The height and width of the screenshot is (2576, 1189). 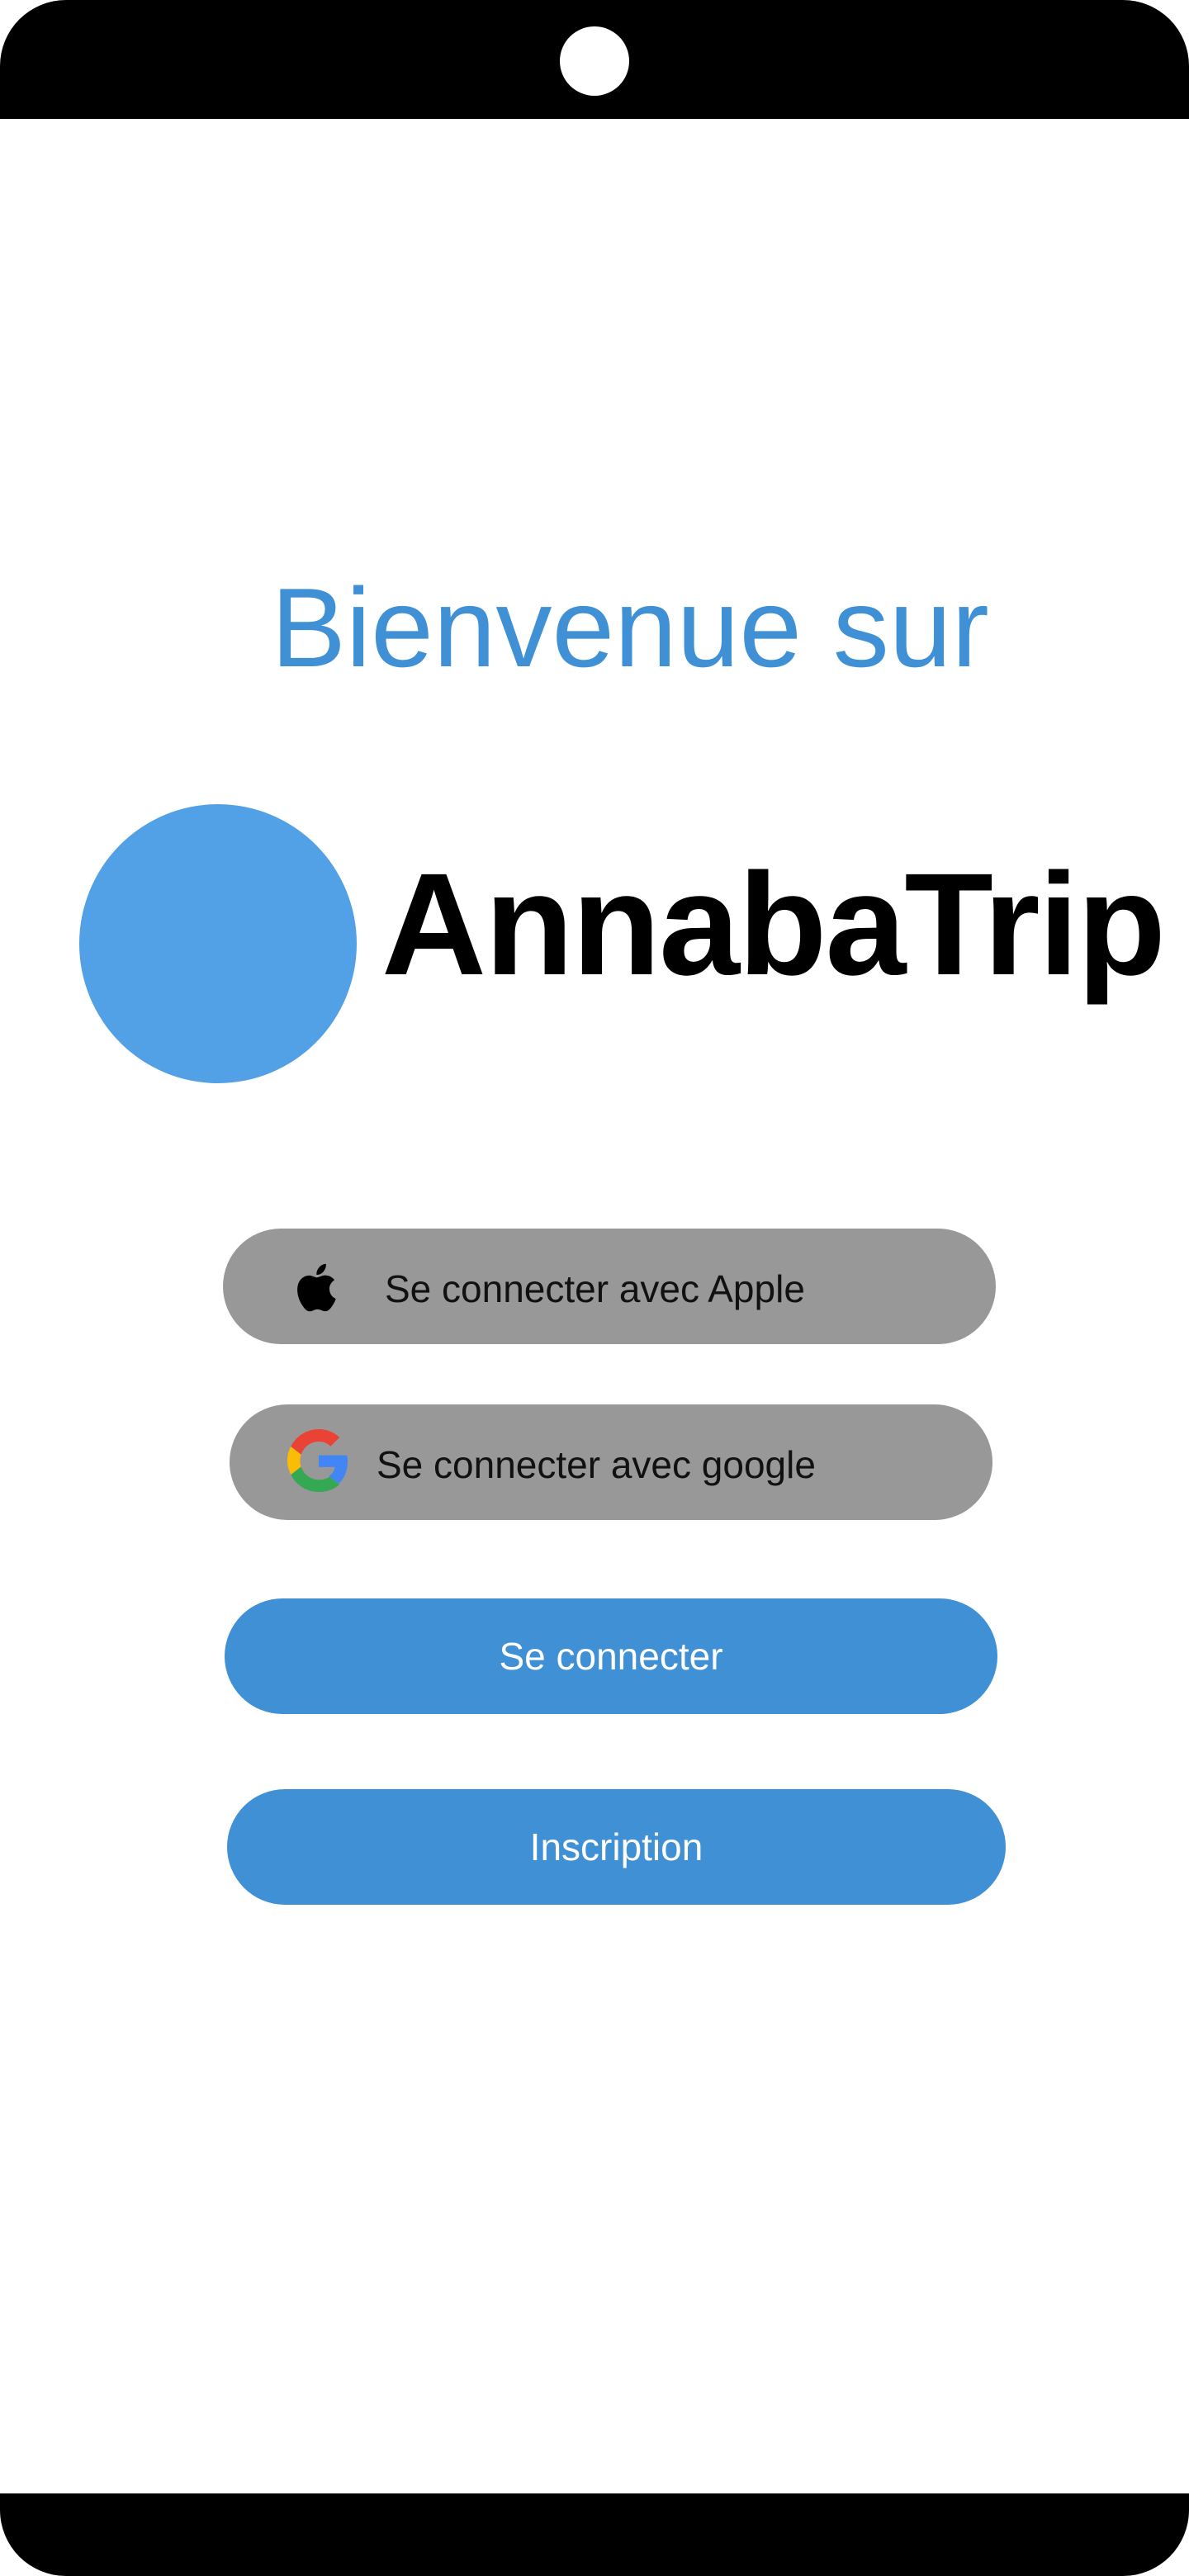 I want to click on signup-button: Inscription, so click(x=616, y=1847).